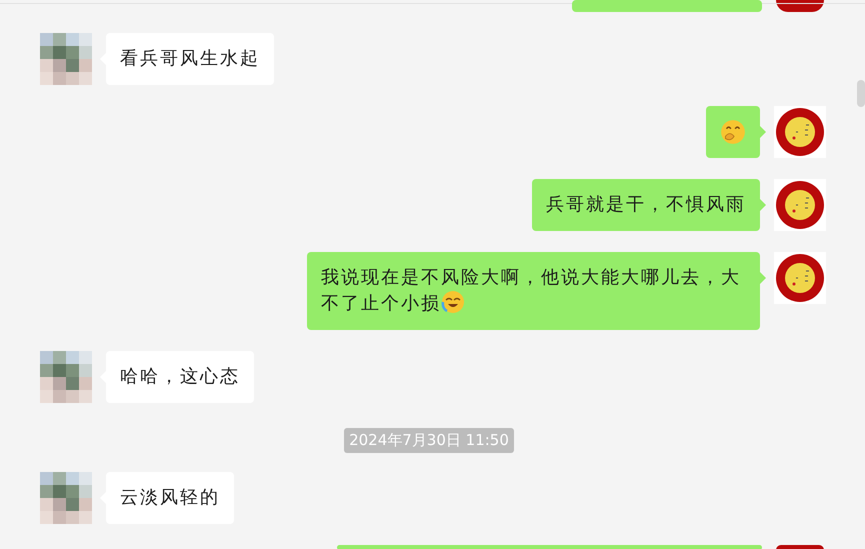 The image size is (865, 549). Describe the element at coordinates (531, 291) in the screenshot. I see `message-text: 我说现在是不风险大啊，他说大能大哪儿去，大不了止个小损` at that location.